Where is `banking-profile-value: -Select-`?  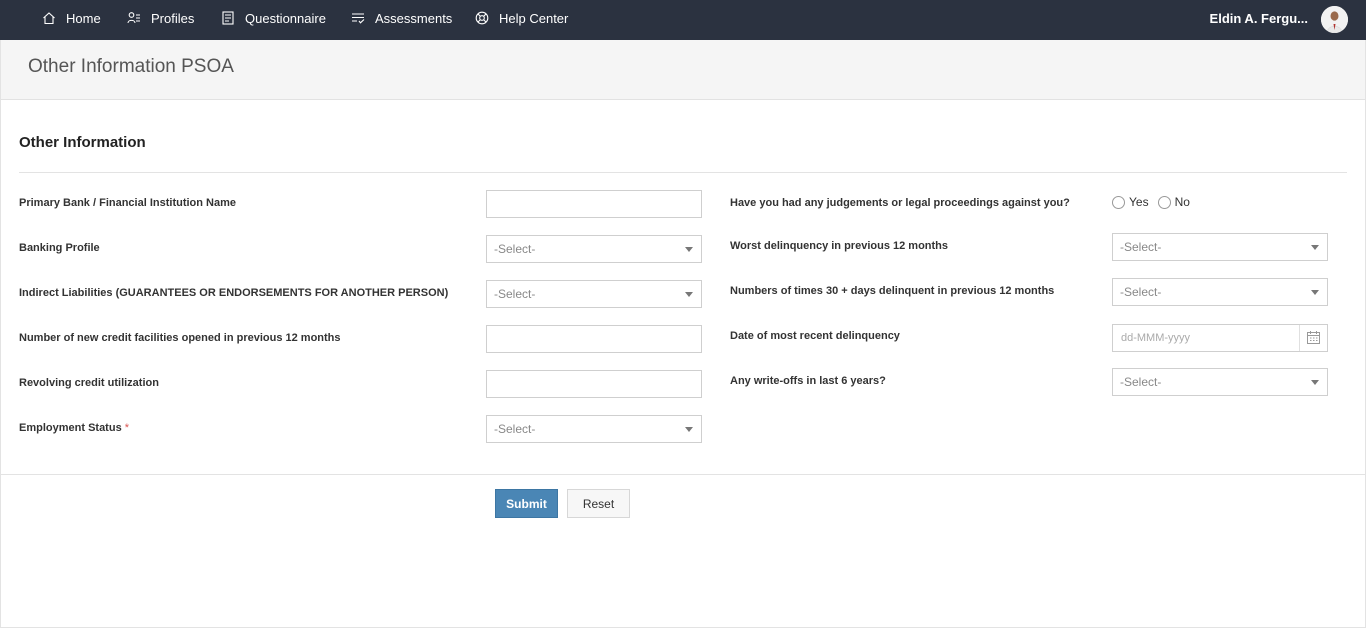 banking-profile-value: -Select- is located at coordinates (515, 249).